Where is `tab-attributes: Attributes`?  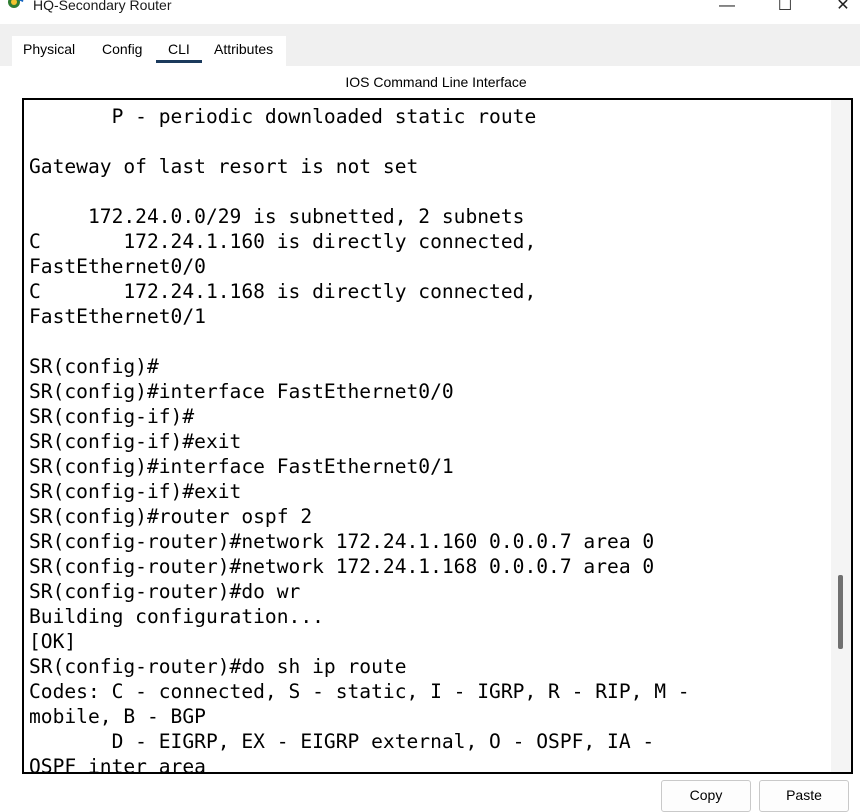 tab-attributes: Attributes is located at coordinates (243, 49).